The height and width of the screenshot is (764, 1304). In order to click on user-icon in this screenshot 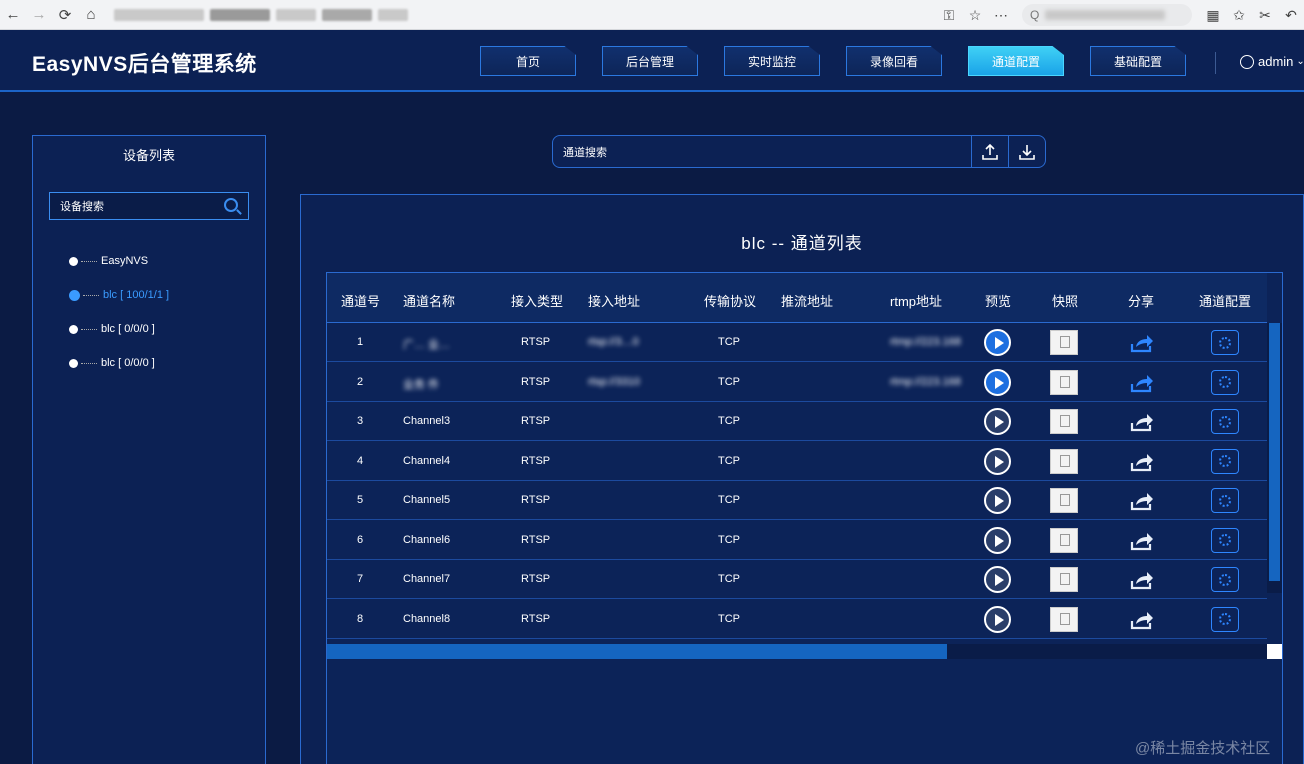, I will do `click(1247, 61)`.